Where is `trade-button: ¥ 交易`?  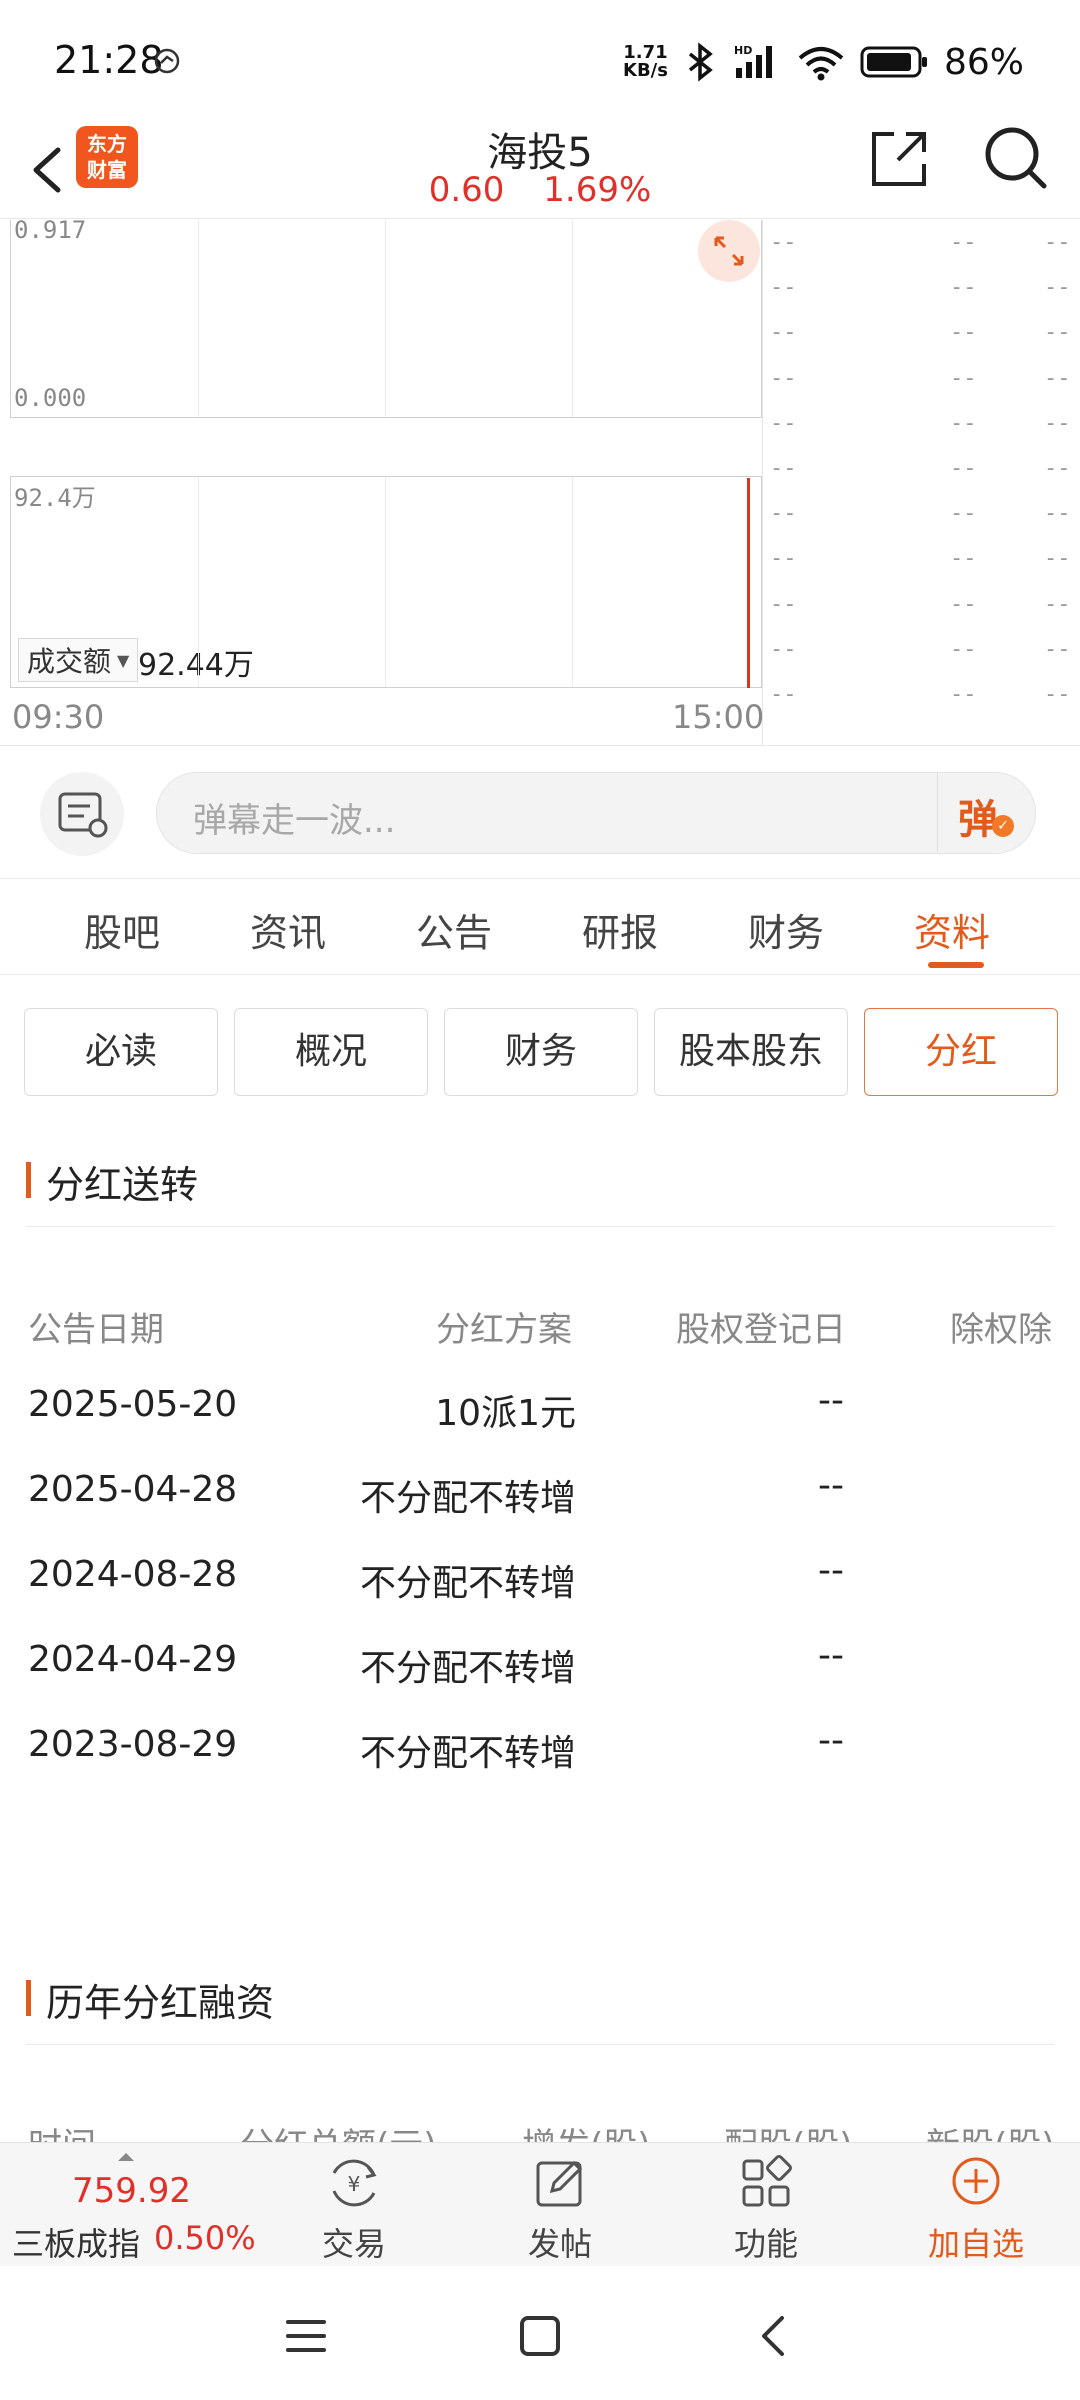
trade-button: ¥ 交易 is located at coordinates (354, 2208).